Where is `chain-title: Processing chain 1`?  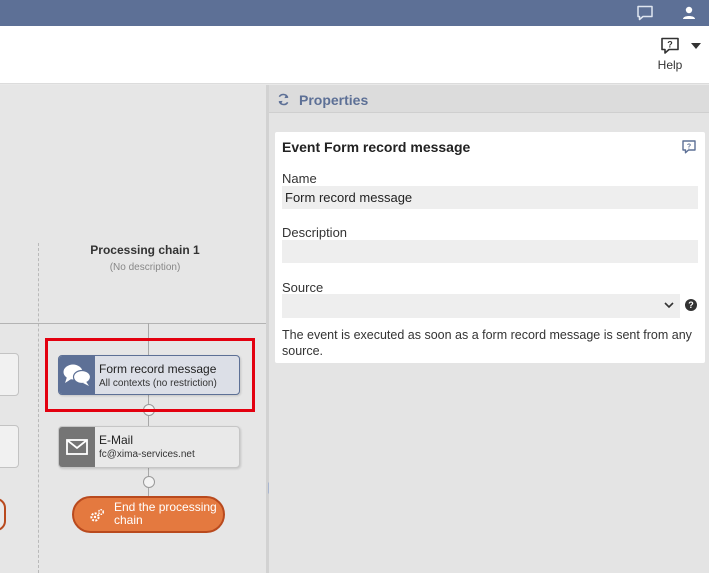
chain-title: Processing chain 1 is located at coordinates (145, 250).